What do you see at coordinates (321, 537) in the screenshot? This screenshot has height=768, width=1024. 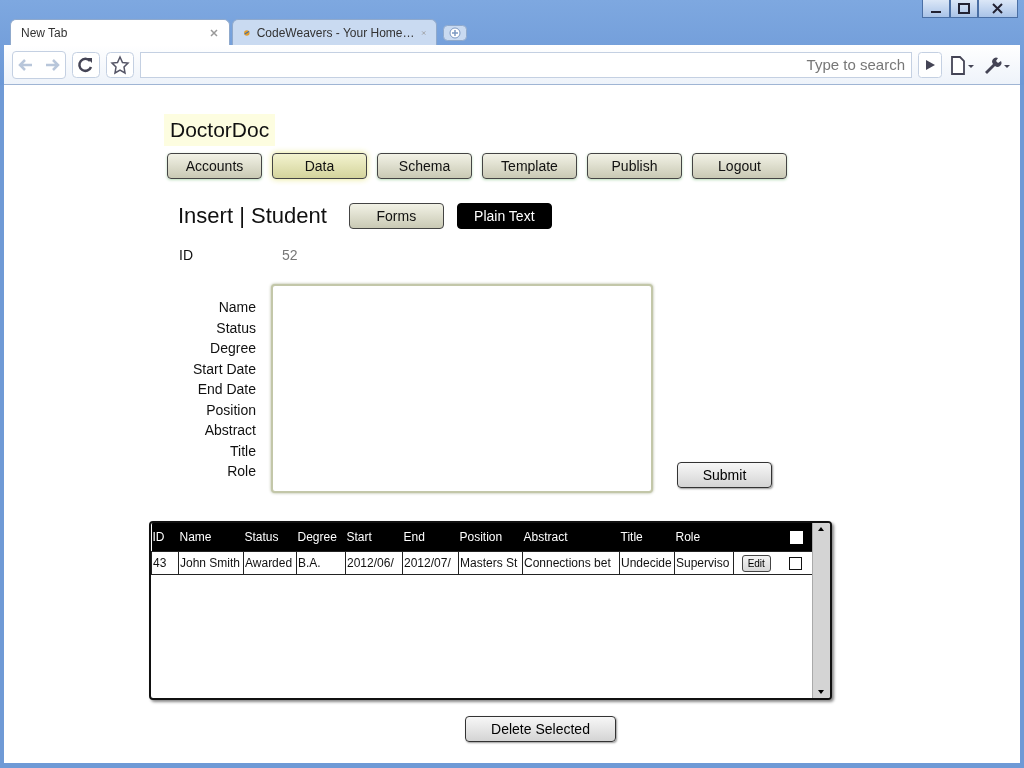 I see `column-header: Degree` at bounding box center [321, 537].